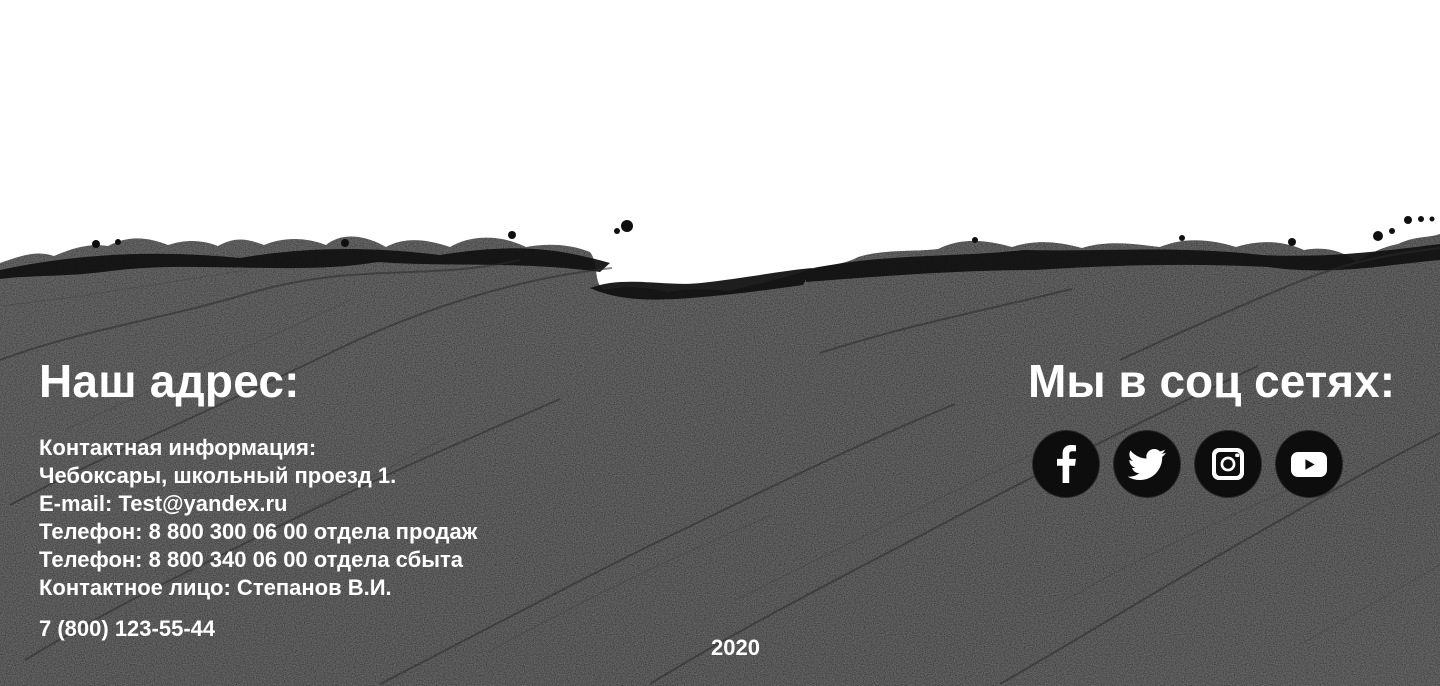  Describe the element at coordinates (251, 559) in the screenshot. I see `supply-phone-line: Телефон: 8 800 340 06 00 отдела сбыта` at that location.